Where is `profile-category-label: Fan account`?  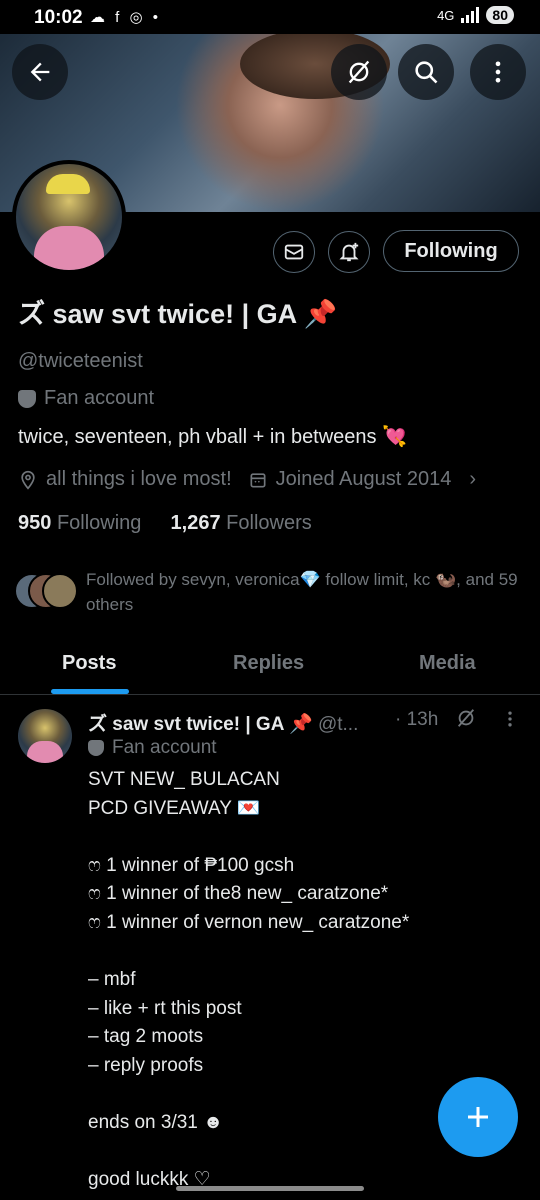
profile-category-label: Fan account is located at coordinates (99, 398).